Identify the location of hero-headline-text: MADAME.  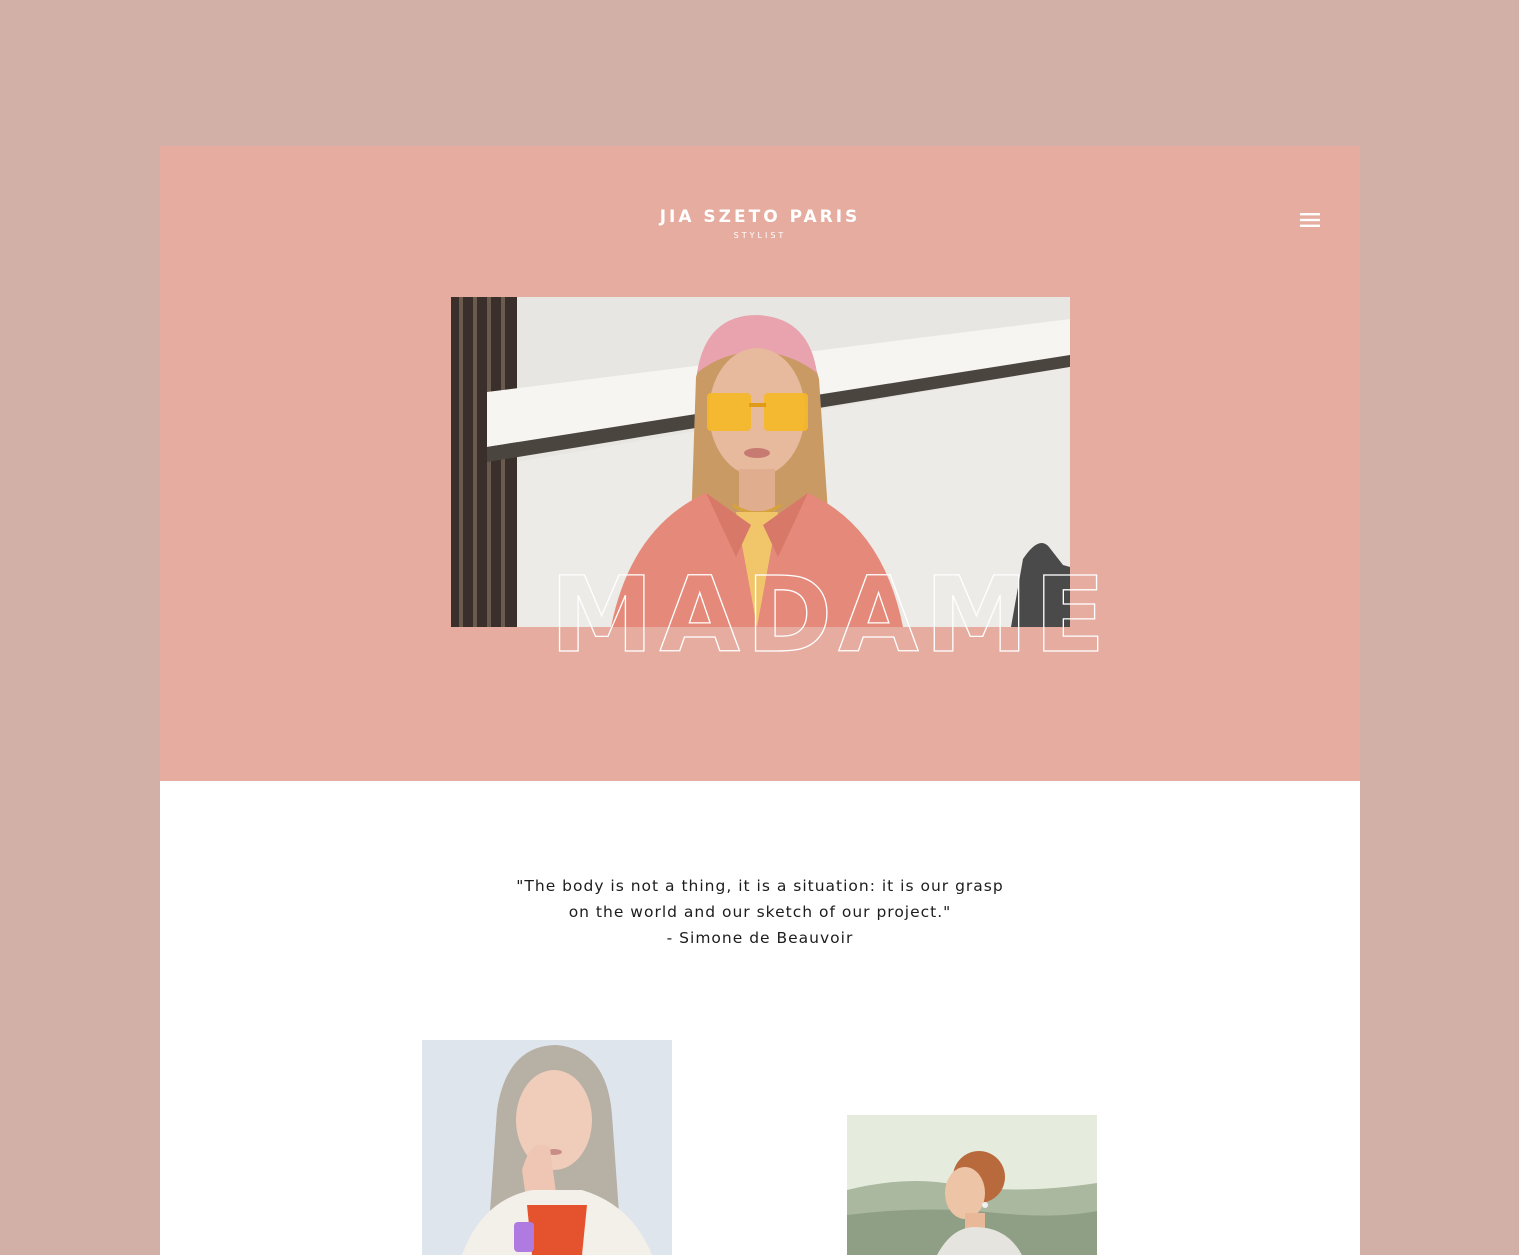
(830, 615).